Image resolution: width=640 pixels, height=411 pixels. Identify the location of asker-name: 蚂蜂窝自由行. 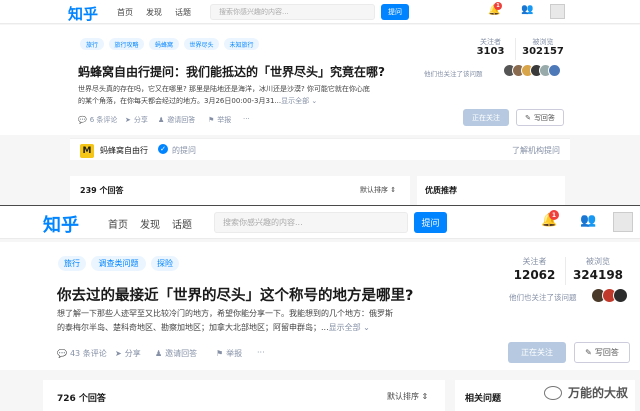
(124, 150).